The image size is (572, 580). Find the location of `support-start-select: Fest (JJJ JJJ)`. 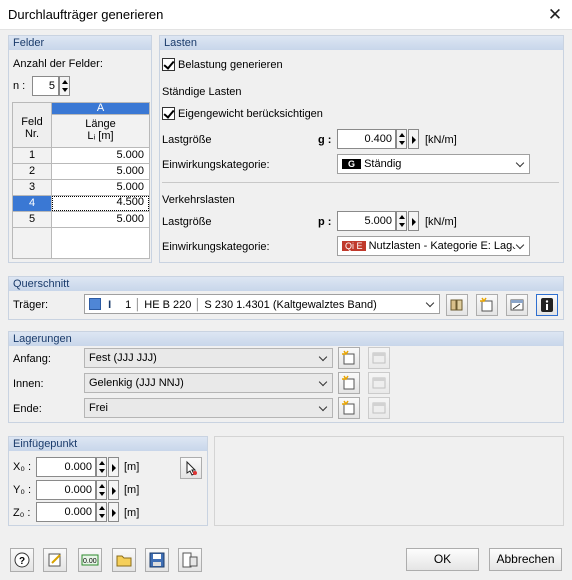

support-start-select: Fest (JJJ JJJ) is located at coordinates (208, 358).